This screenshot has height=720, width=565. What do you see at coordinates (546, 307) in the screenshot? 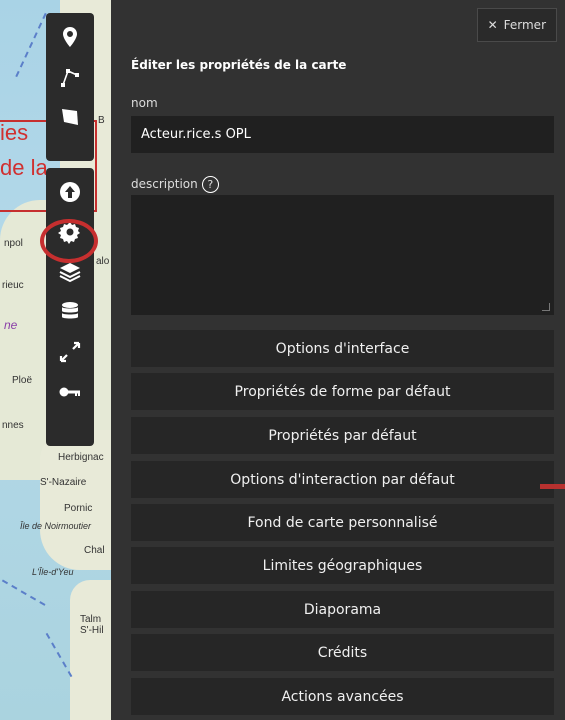
I see `resize-grip-icon` at bounding box center [546, 307].